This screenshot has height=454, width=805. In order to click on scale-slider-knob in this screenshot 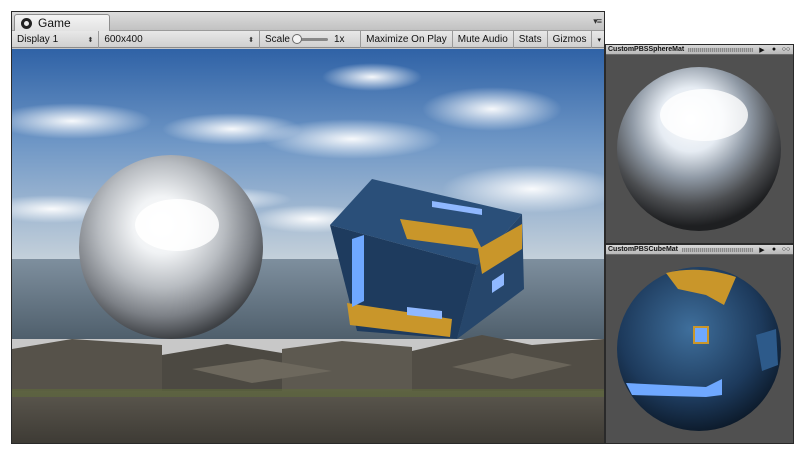, I will do `click(296, 39)`.